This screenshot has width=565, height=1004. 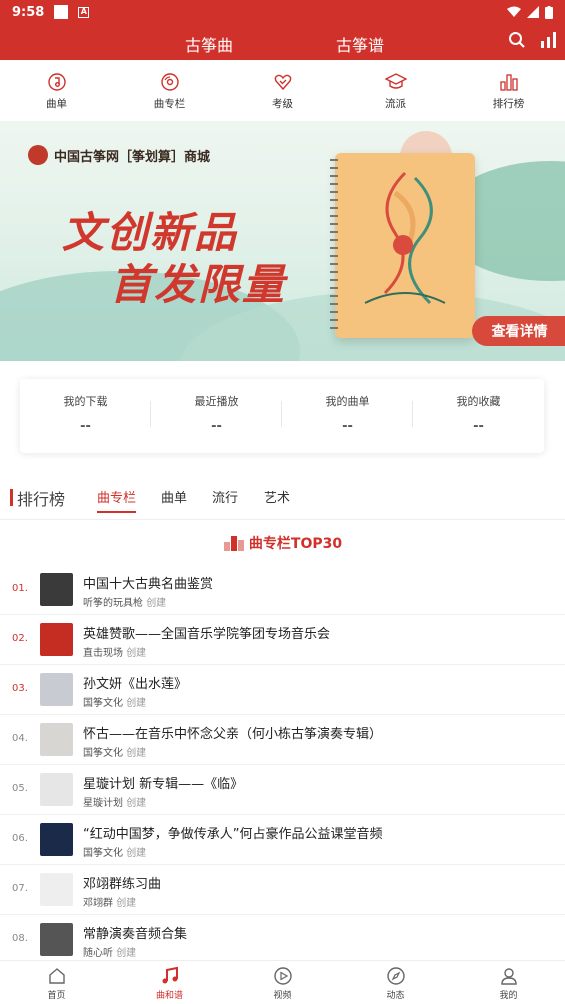 I want to click on bottom-nav: 首页 曲和谱 视频 动态 我的, so click(x=282, y=982).